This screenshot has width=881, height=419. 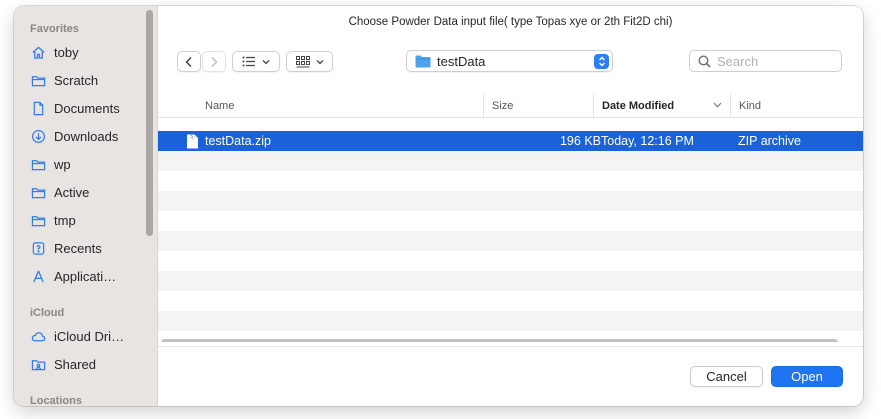 I want to click on popup-arrows-icon, so click(x=601, y=61).